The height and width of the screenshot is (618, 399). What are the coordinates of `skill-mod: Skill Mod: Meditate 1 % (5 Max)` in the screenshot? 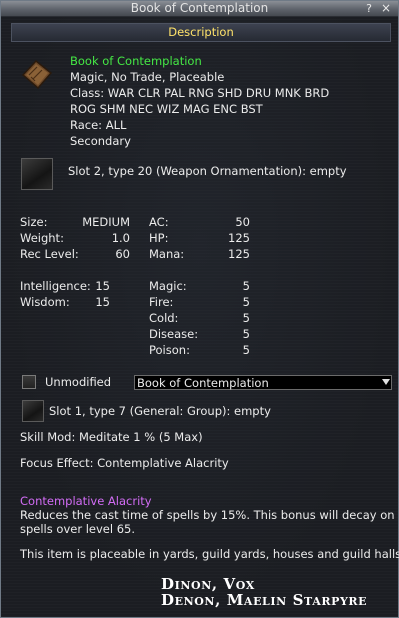 It's located at (111, 437).